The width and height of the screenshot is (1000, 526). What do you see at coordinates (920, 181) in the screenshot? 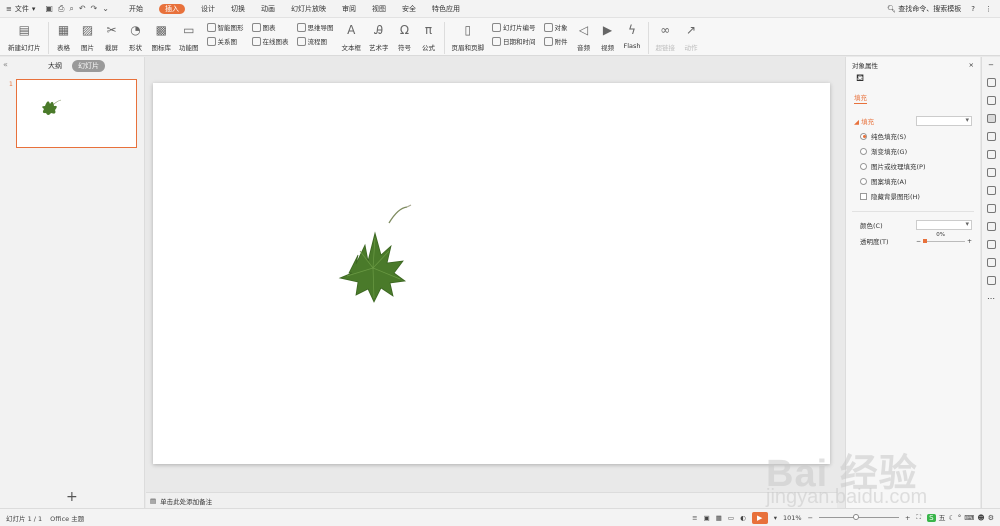
I see `option-pattern-fill: 图案填充(A)` at bounding box center [920, 181].